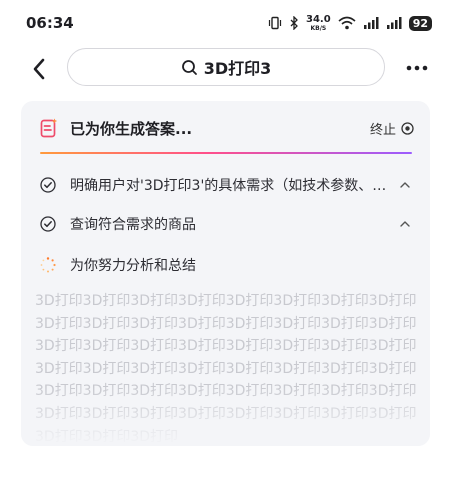  I want to click on wifi-icon, so click(347, 23).